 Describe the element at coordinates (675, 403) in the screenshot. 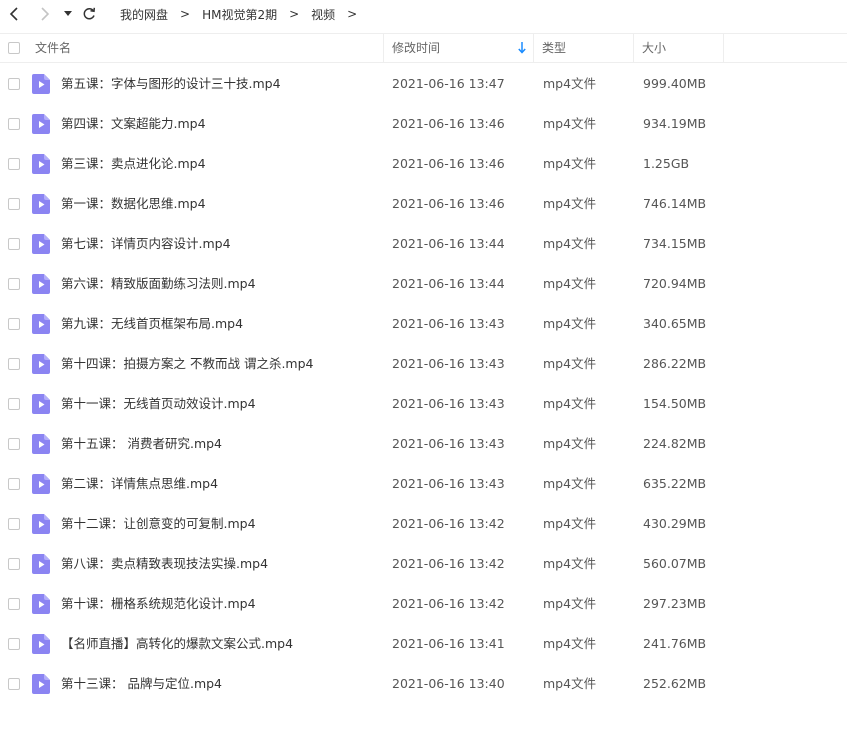

I see `file-size: 154.50MB` at that location.